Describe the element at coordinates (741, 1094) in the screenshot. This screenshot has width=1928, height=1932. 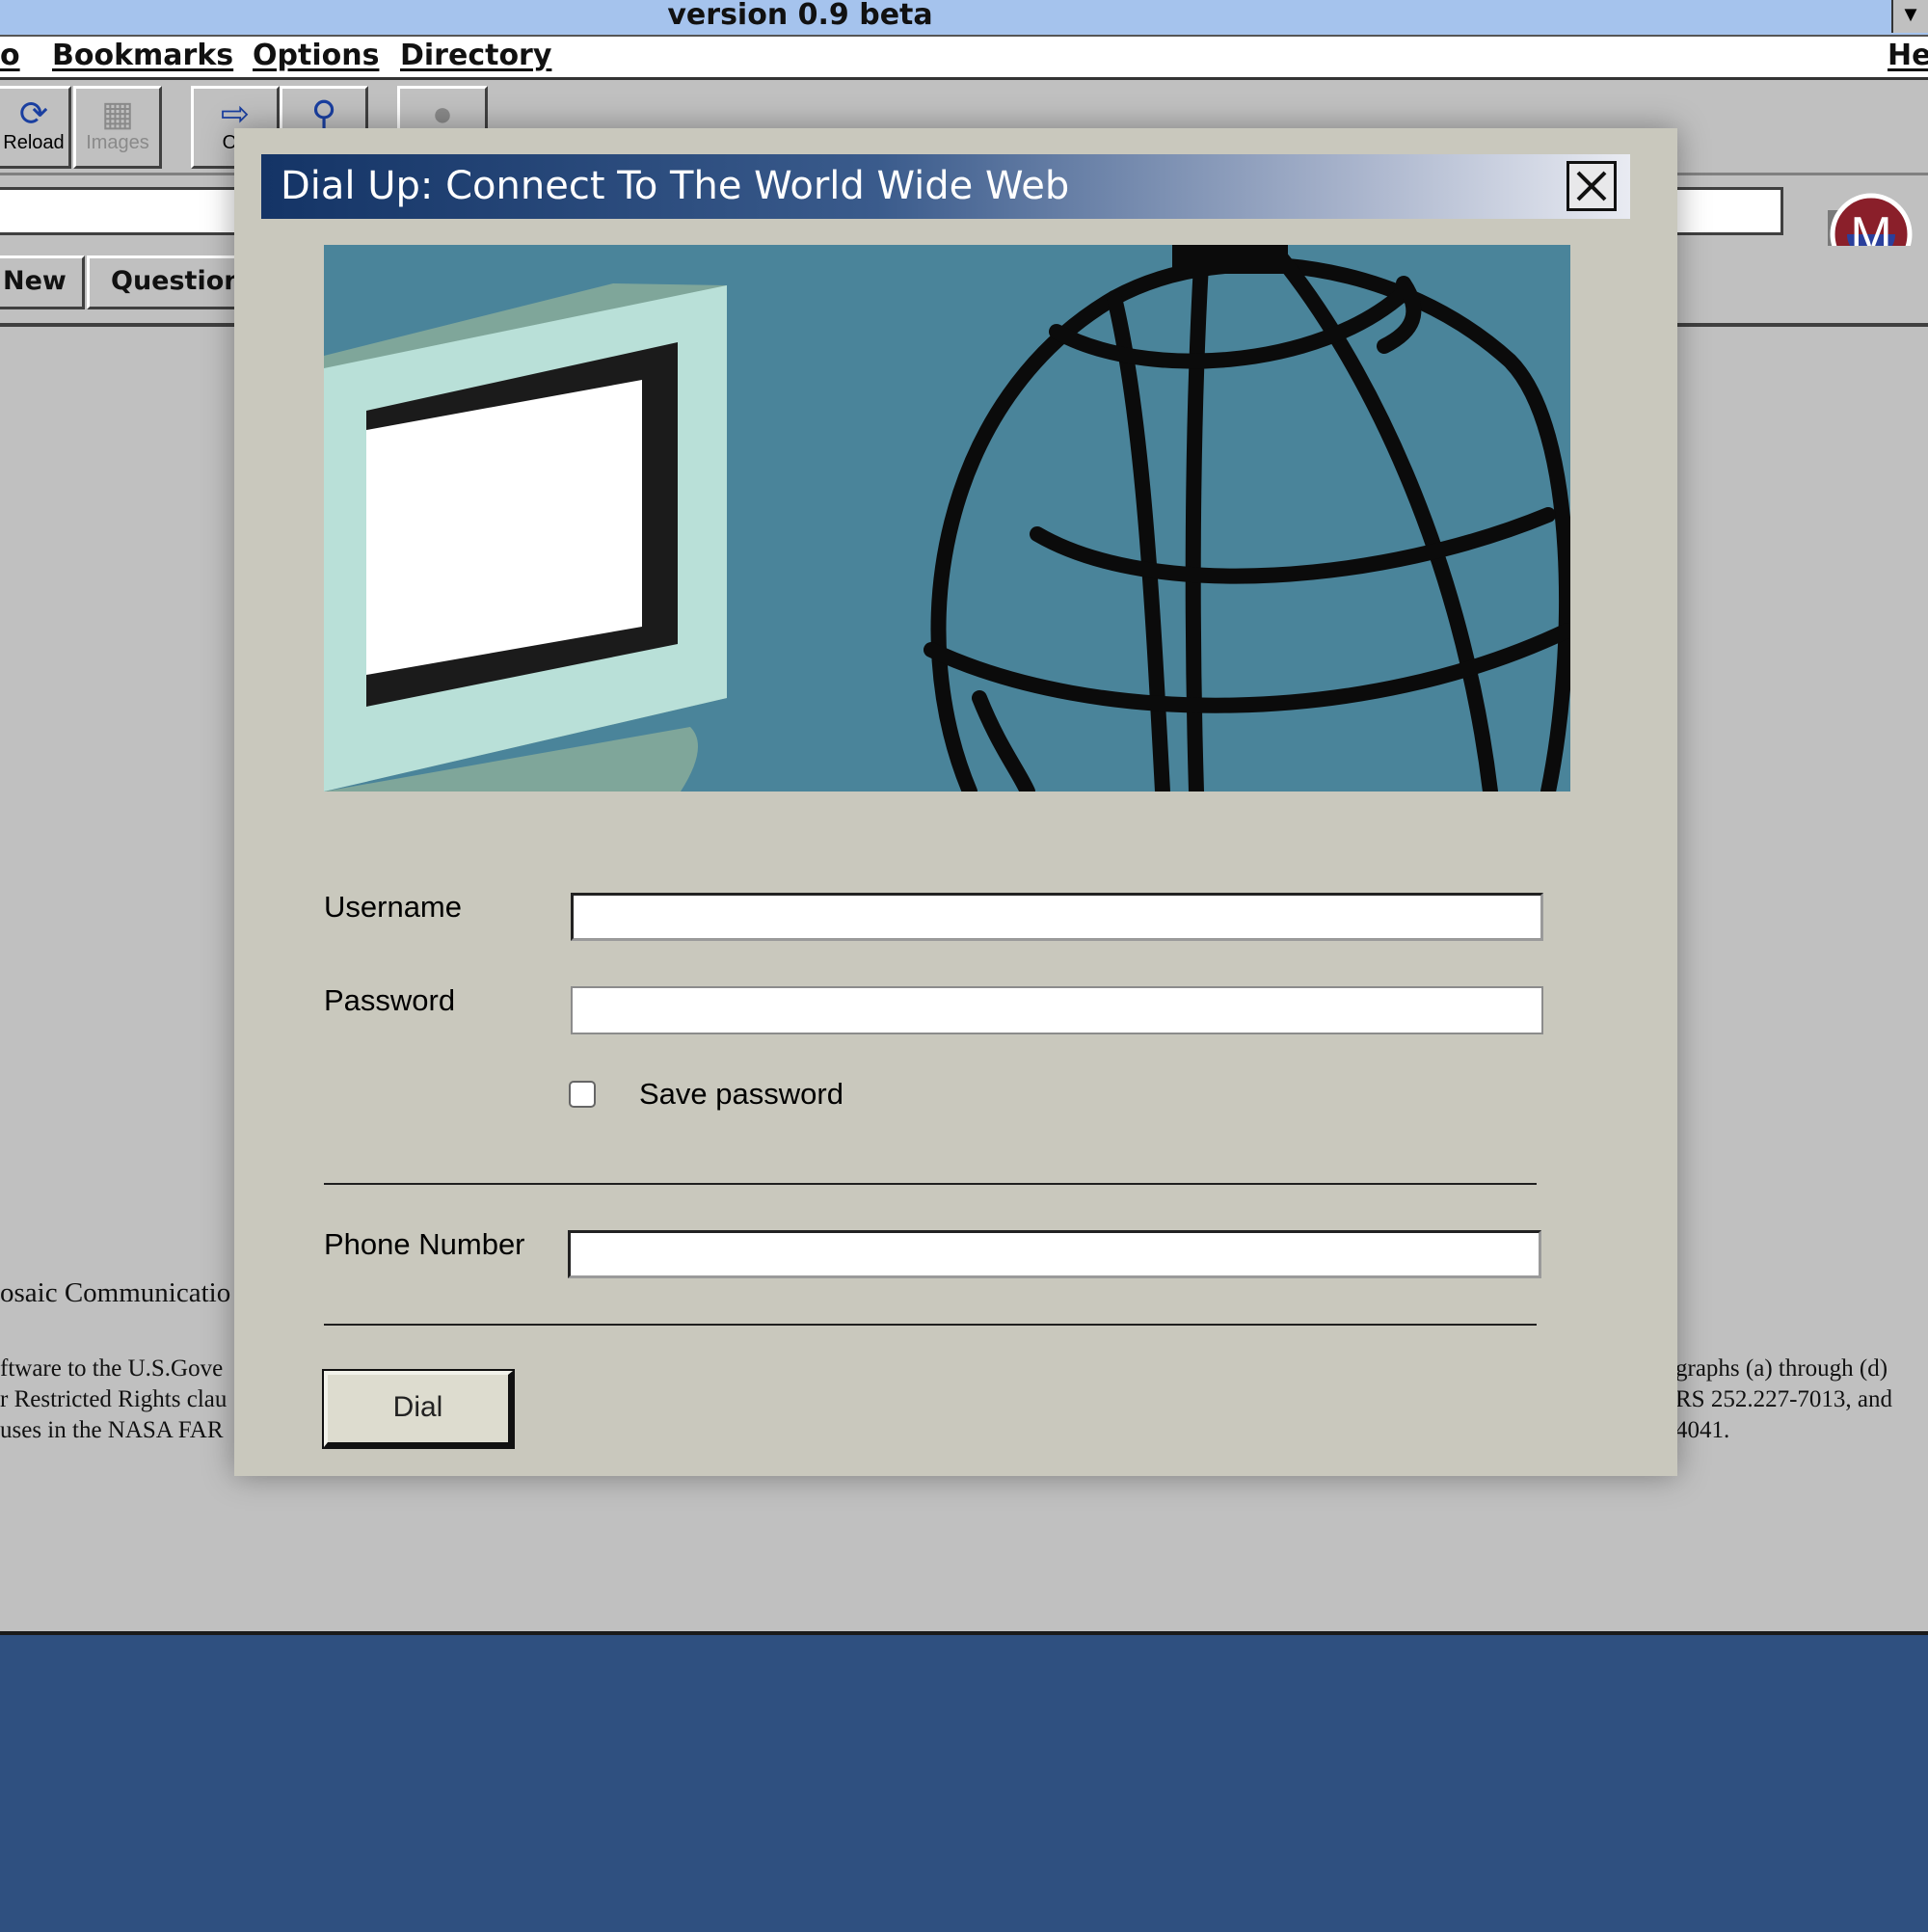
I see `save-password-label: Save password` at that location.